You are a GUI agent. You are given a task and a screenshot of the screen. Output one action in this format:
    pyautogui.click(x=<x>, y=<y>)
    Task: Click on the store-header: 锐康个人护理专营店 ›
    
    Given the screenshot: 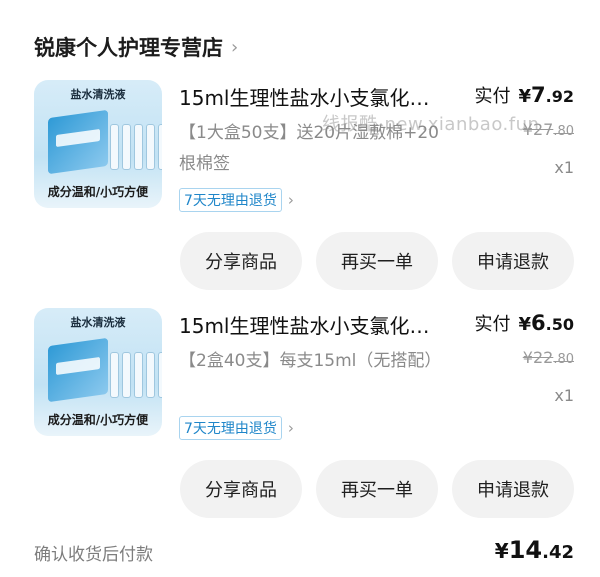 What is the action you would take?
    pyautogui.click(x=136, y=47)
    